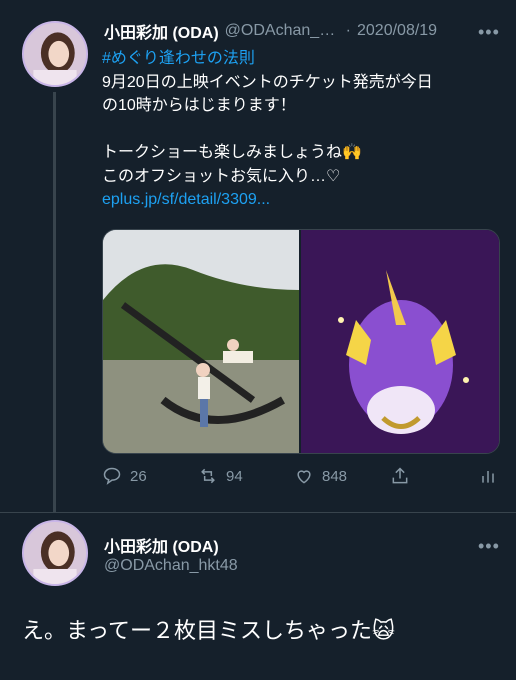  Describe the element at coordinates (488, 477) in the screenshot. I see `analytics-icon` at that location.